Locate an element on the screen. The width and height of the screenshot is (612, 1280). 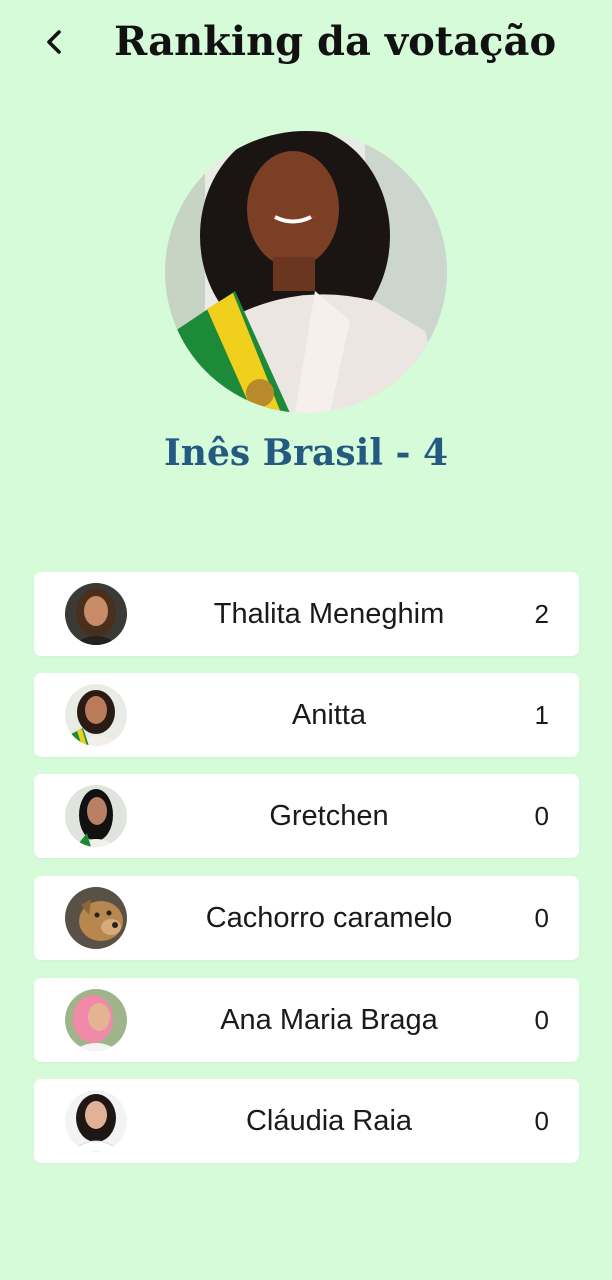
list-item: Cachorro caramelo 0 is located at coordinates (306, 918).